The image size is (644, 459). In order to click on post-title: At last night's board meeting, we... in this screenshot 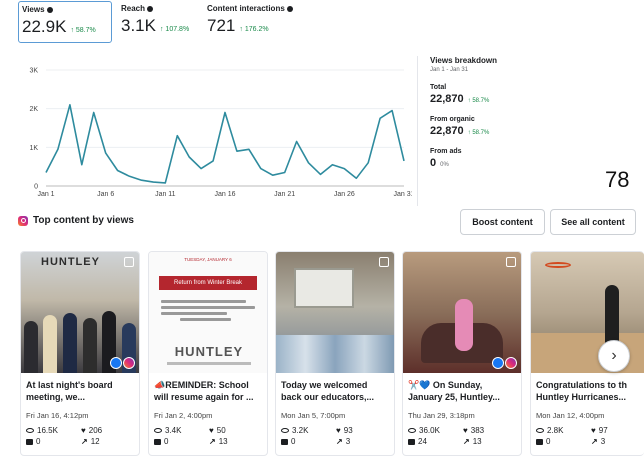, I will do `click(69, 391)`.